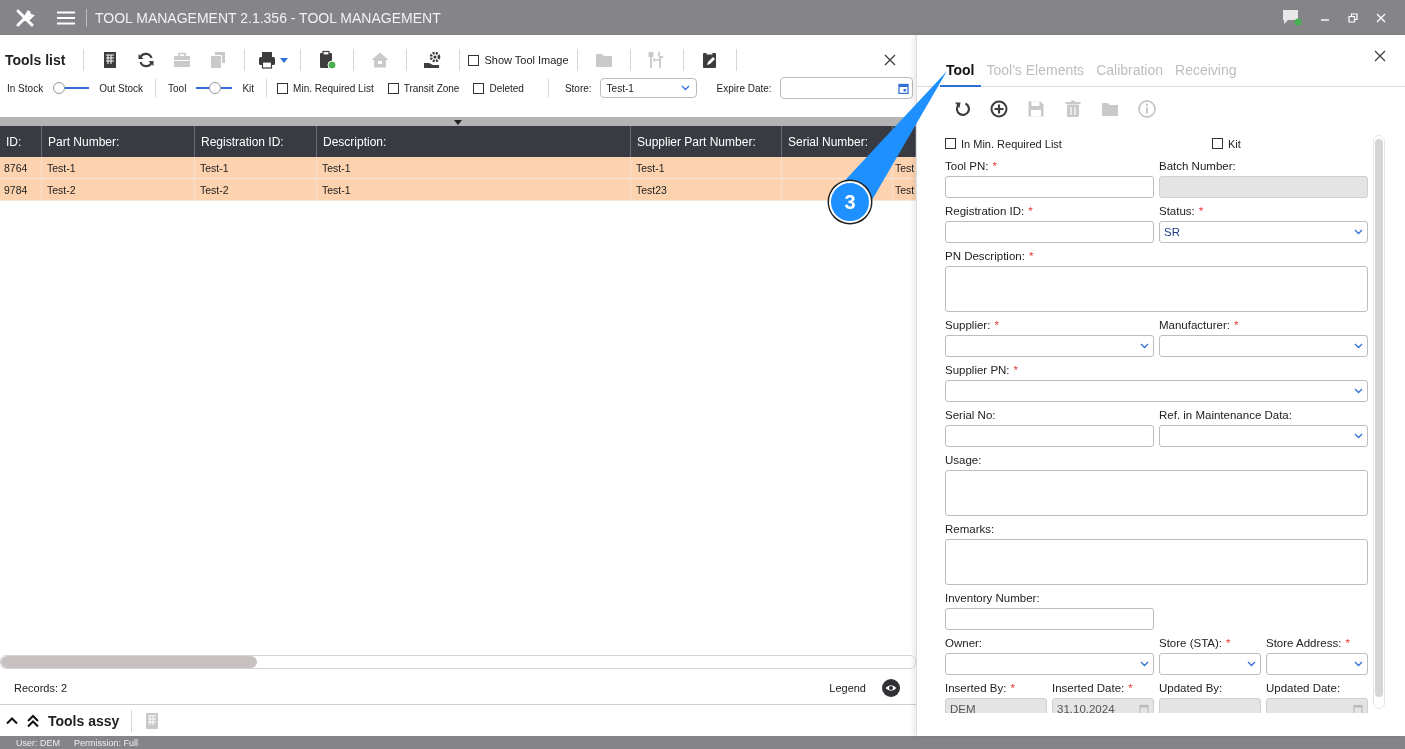 This screenshot has height=749, width=1405. I want to click on field-label: Tool PN:, so click(967, 166).